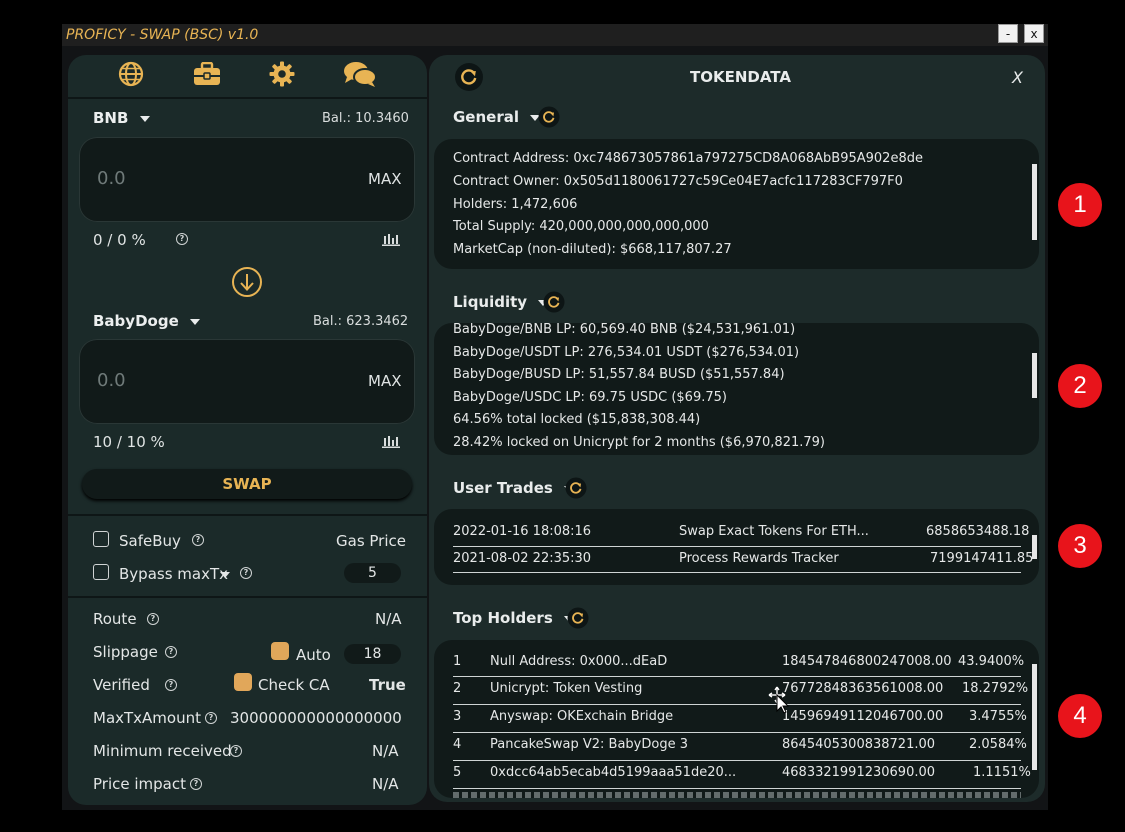 This screenshot has width=1125, height=832. Describe the element at coordinates (1008, 33) in the screenshot. I see `minimize-button: -` at that location.